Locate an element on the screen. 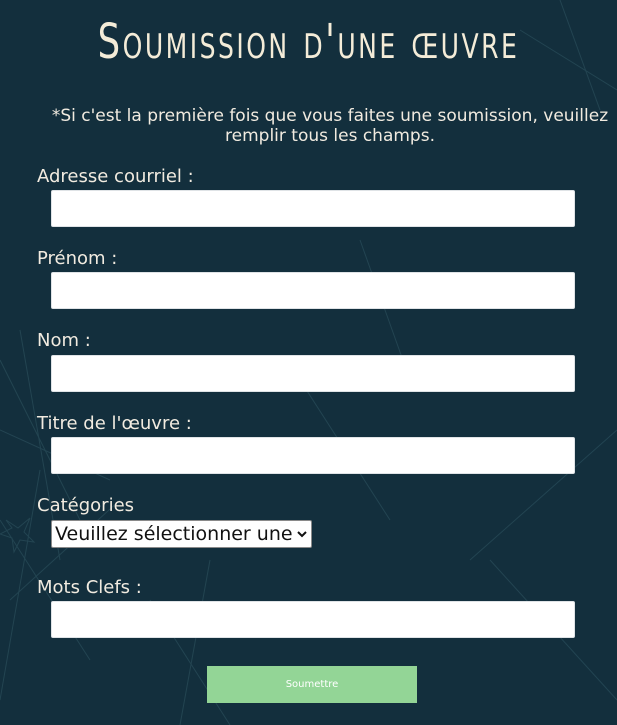  page-title: Soumission d'une œuvre is located at coordinates (308, 42).